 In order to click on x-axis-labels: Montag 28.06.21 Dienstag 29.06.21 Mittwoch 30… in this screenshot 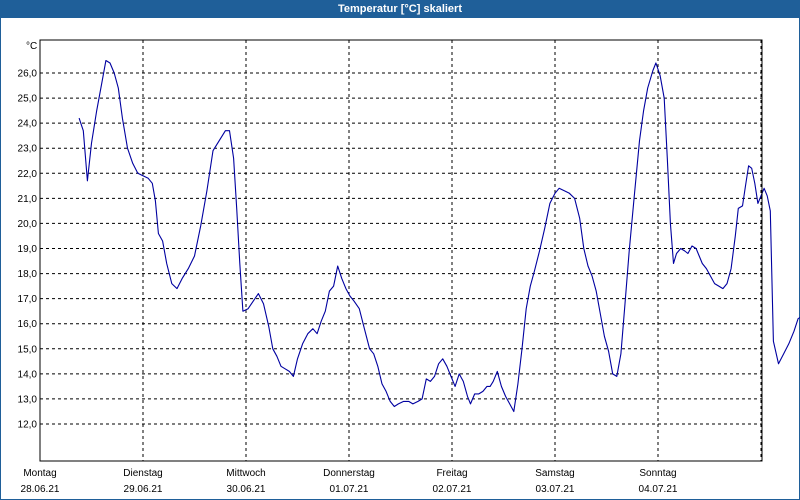, I will do `click(349, 481)`.